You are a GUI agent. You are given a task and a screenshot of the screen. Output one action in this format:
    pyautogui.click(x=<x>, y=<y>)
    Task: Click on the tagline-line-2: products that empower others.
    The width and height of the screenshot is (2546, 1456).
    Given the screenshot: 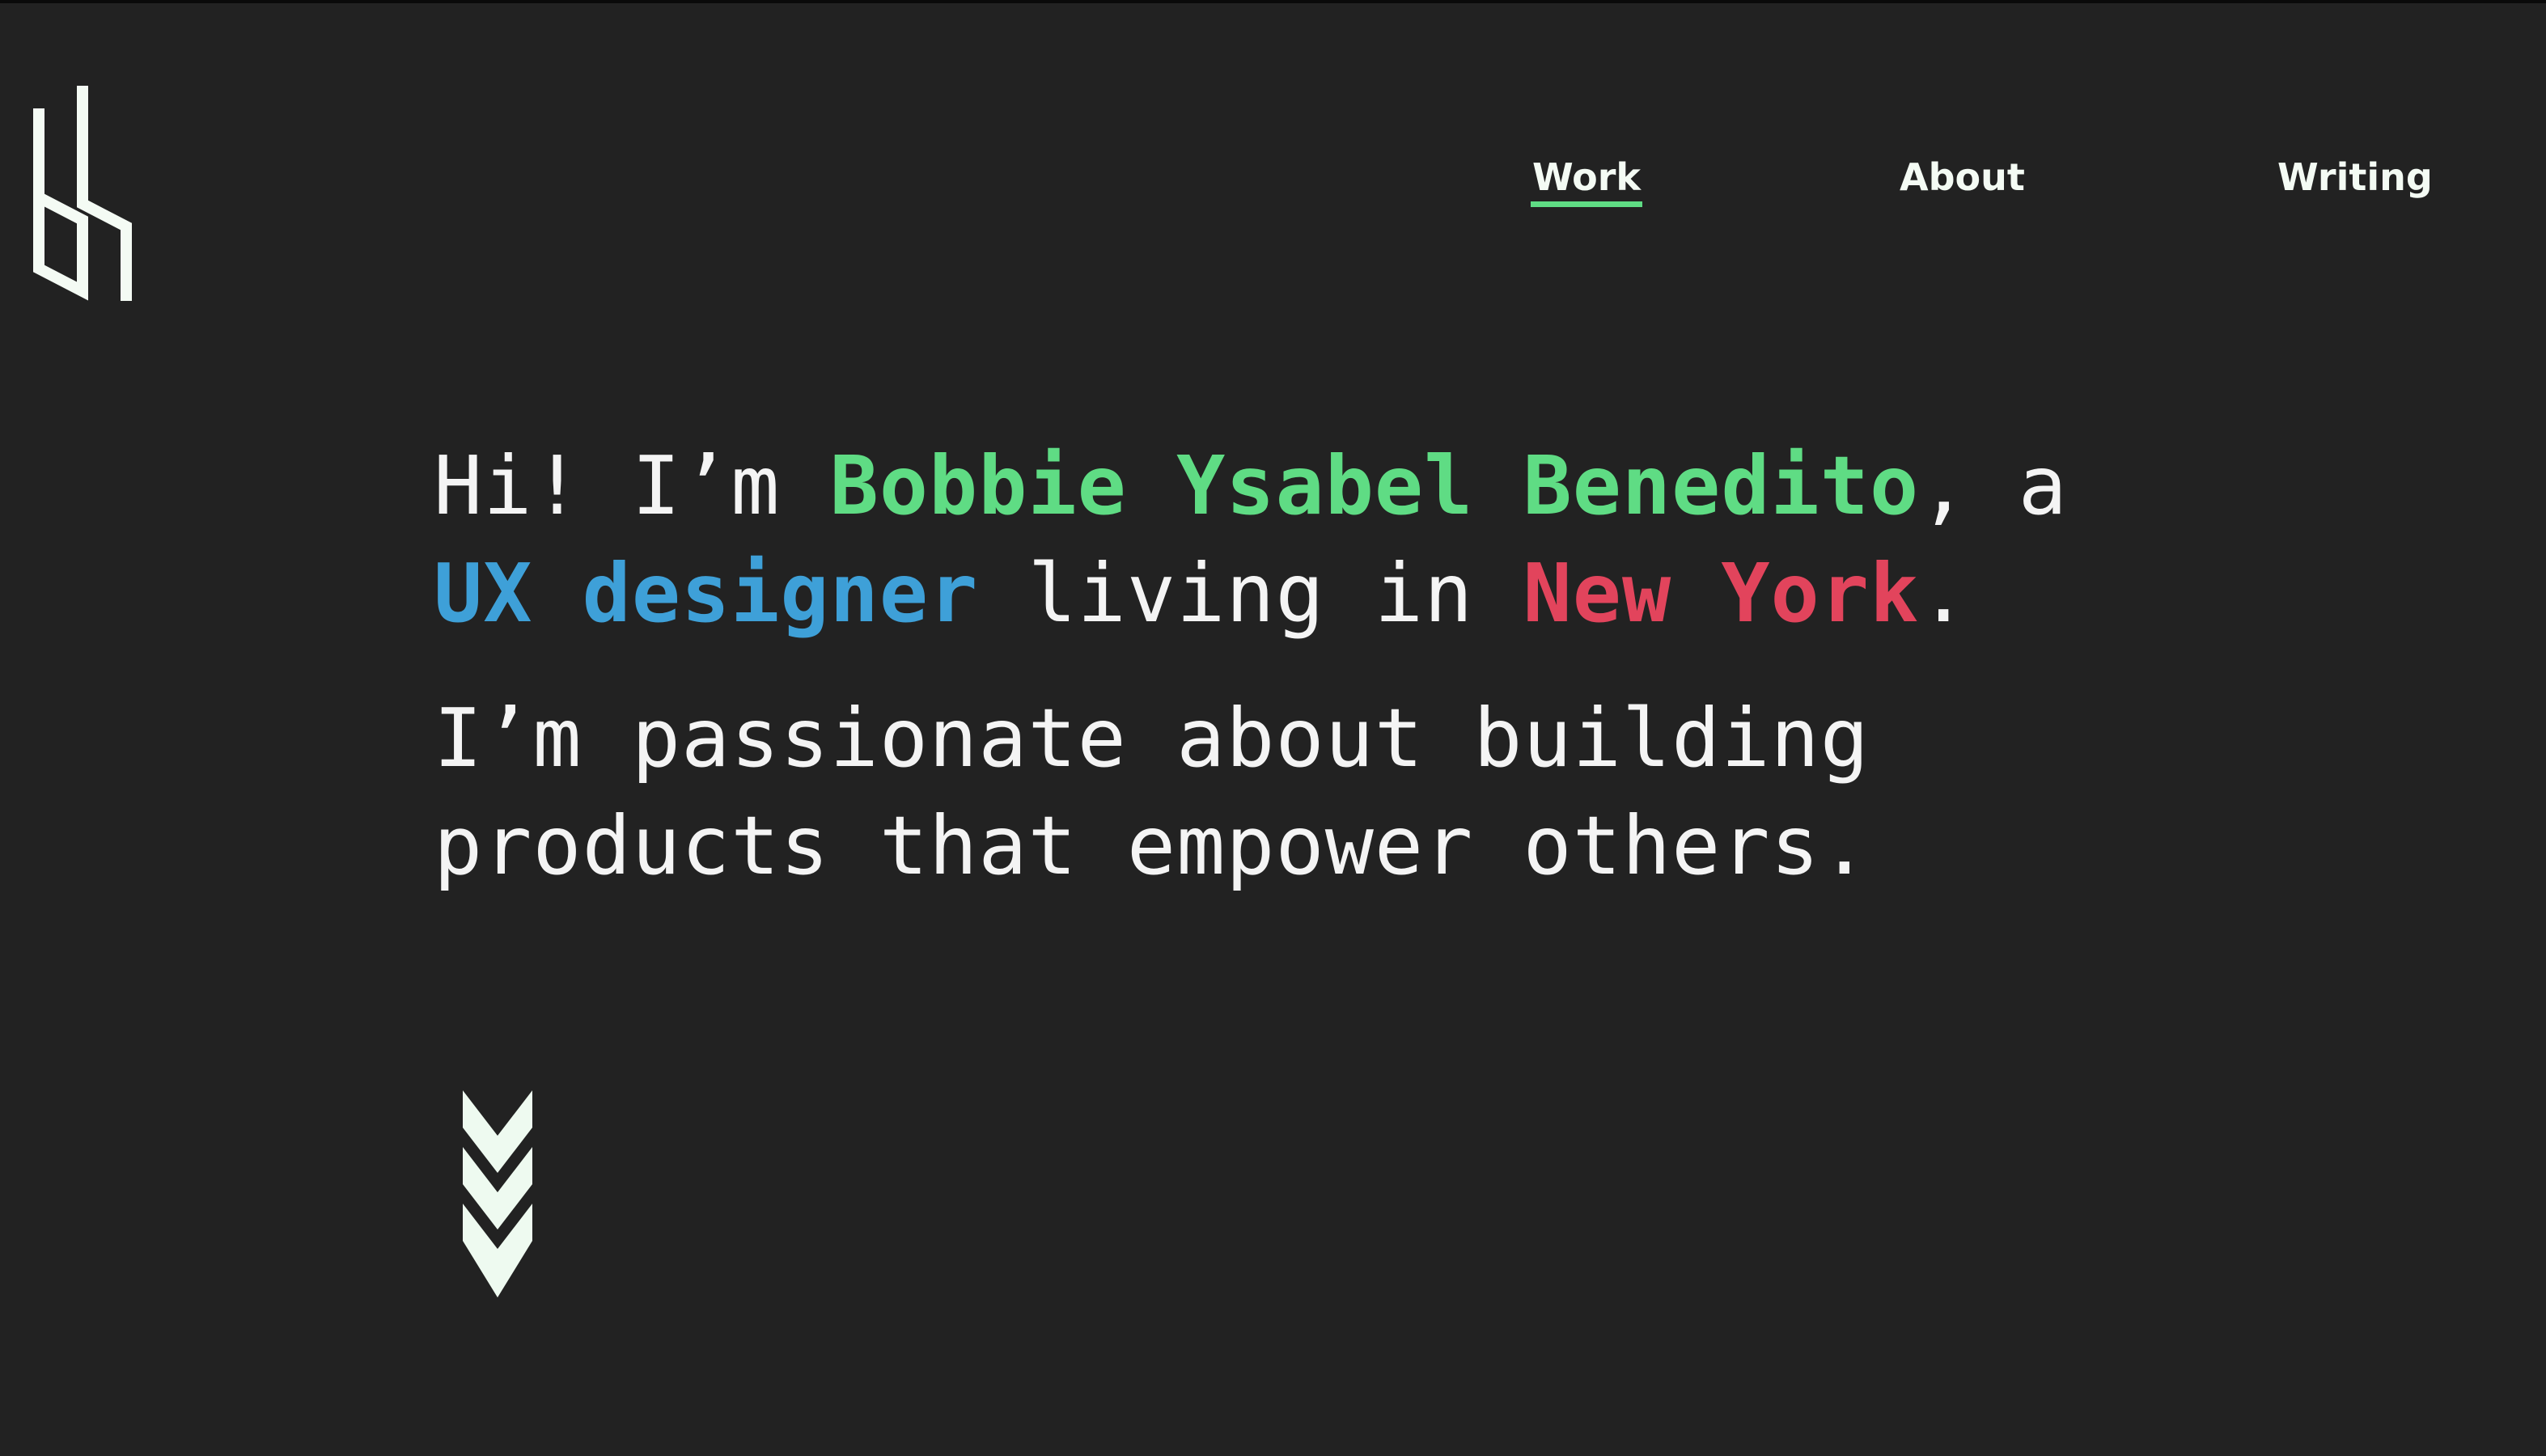 What is the action you would take?
    pyautogui.click(x=1152, y=845)
    